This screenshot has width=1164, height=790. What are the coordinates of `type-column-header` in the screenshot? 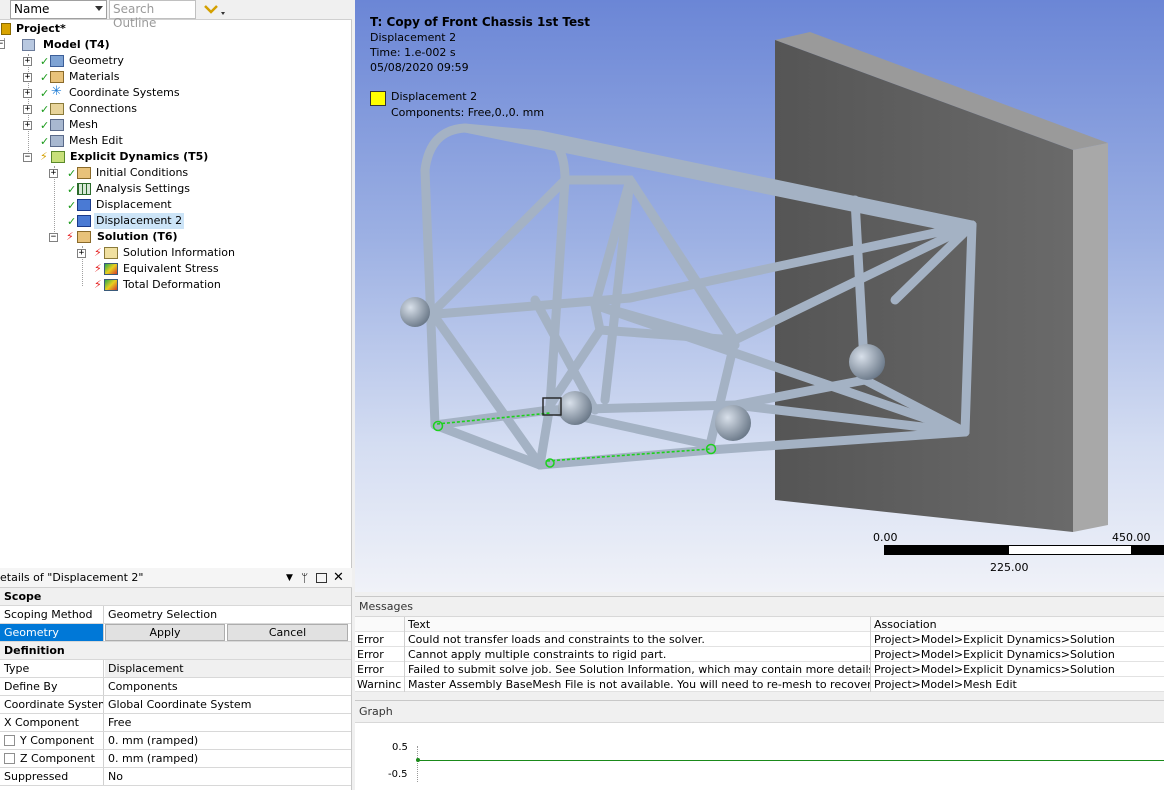 It's located at (380, 624).